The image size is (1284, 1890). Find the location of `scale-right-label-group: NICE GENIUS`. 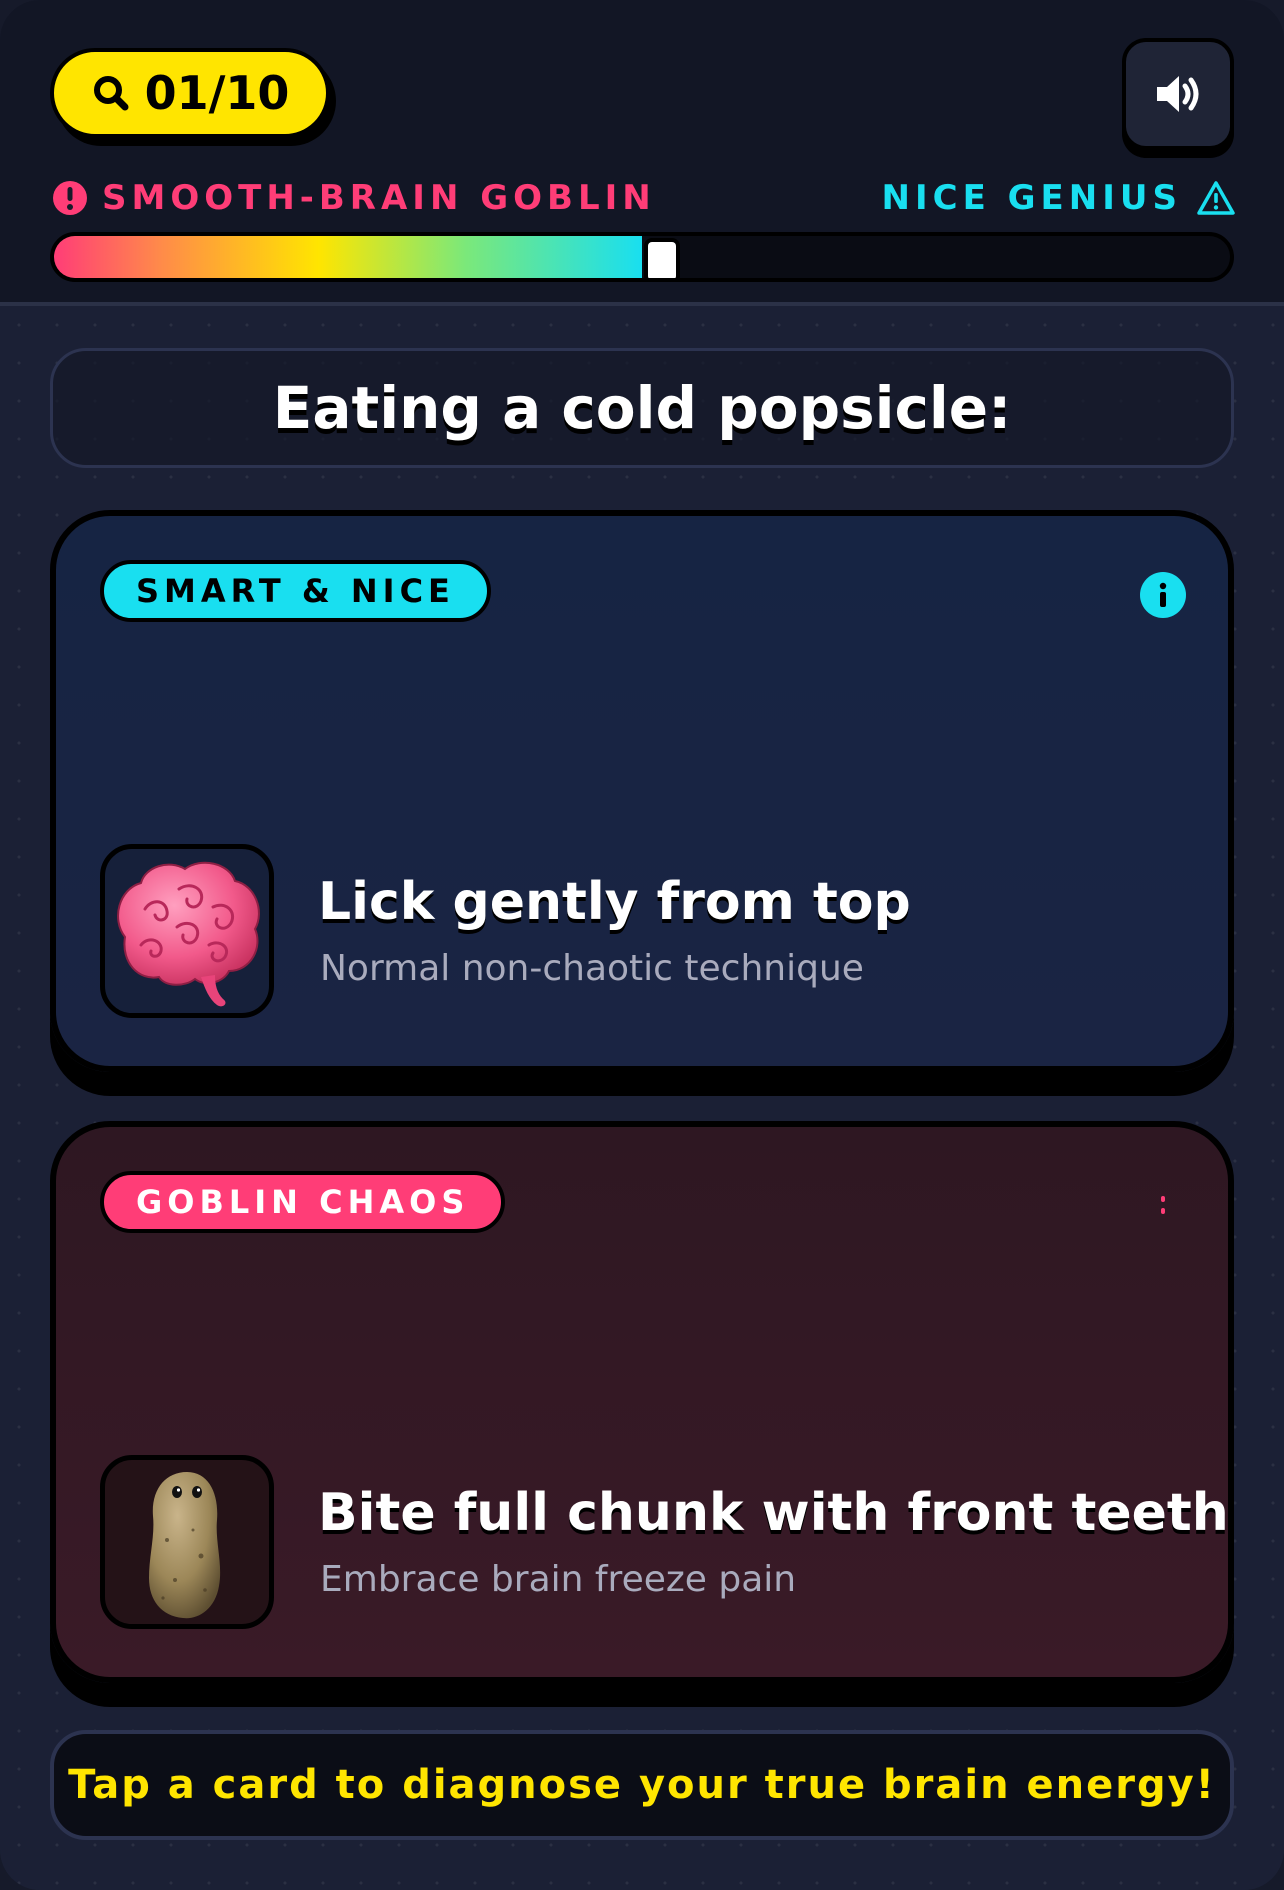

scale-right-label-group: NICE GENIUS is located at coordinates (1059, 198).